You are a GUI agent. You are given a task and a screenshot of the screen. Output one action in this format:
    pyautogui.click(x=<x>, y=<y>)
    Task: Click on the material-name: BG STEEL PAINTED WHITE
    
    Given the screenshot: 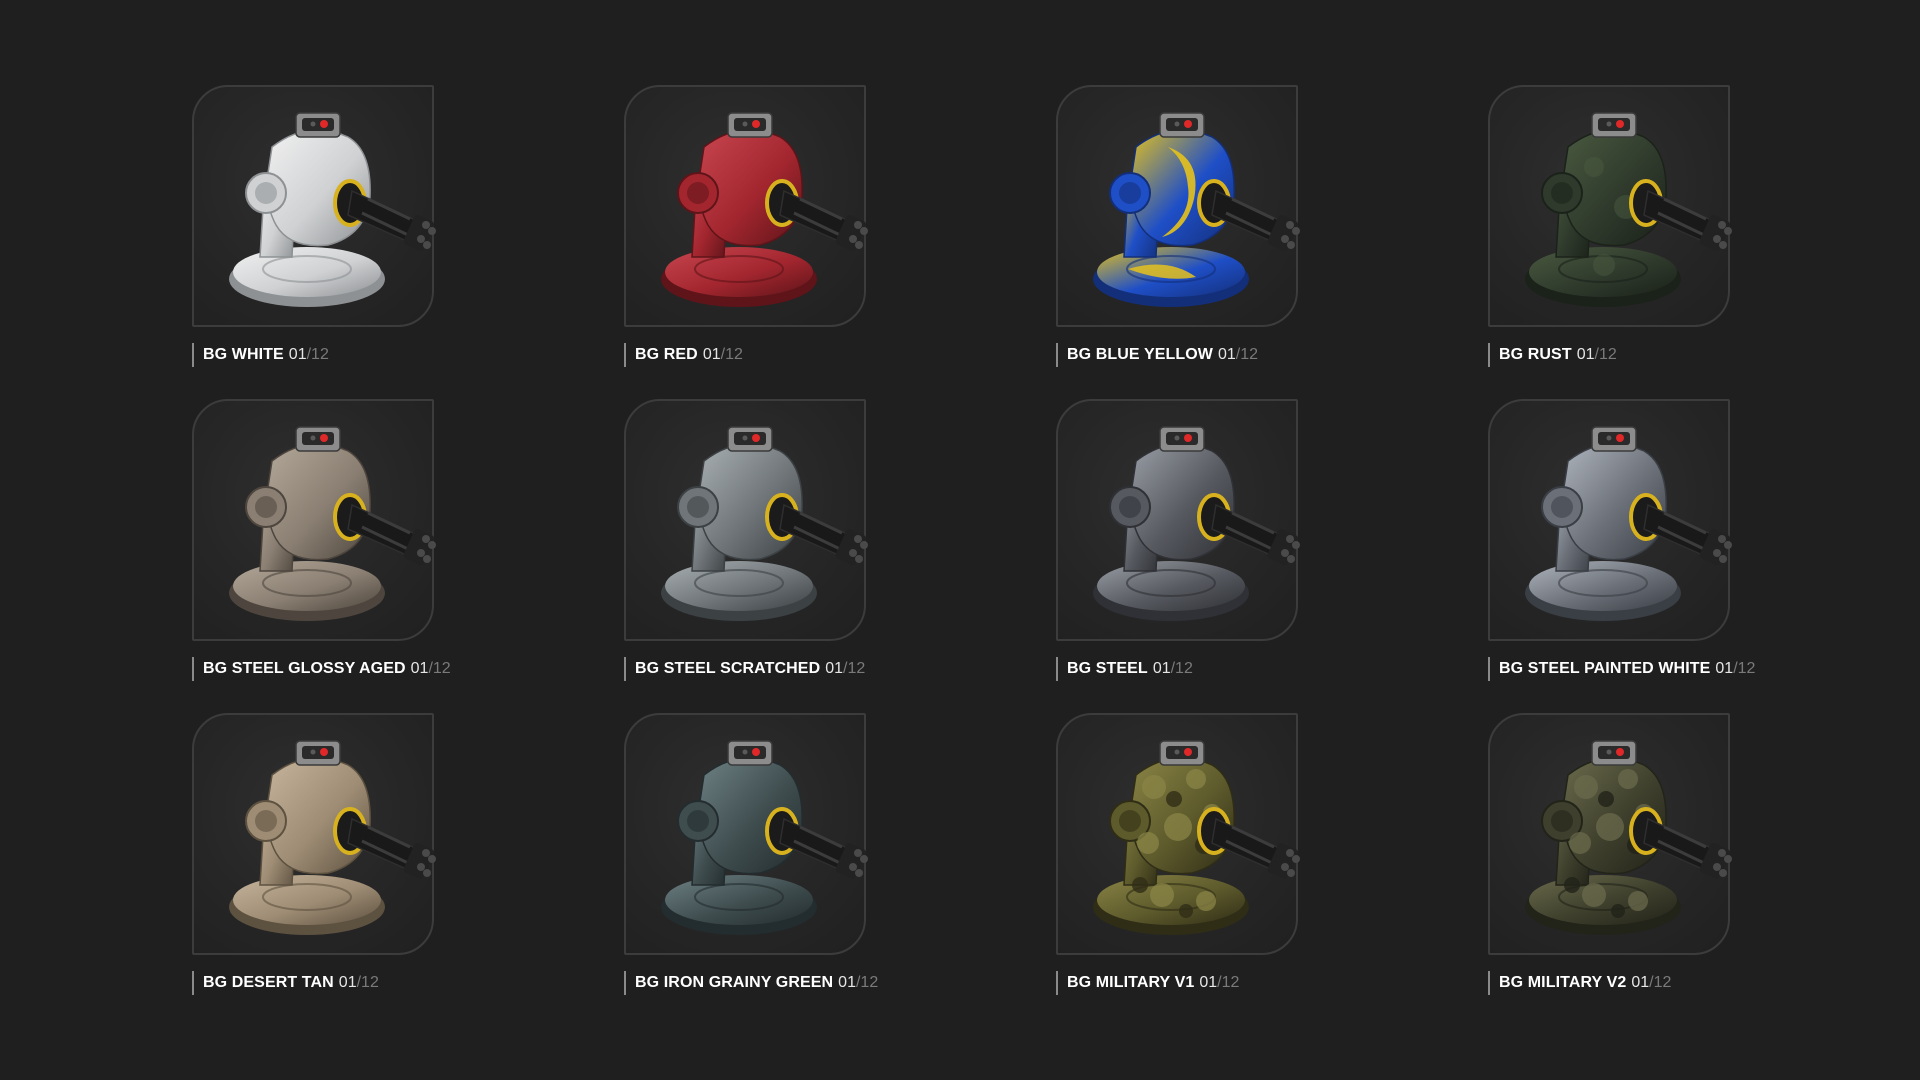 What is the action you would take?
    pyautogui.click(x=1605, y=668)
    